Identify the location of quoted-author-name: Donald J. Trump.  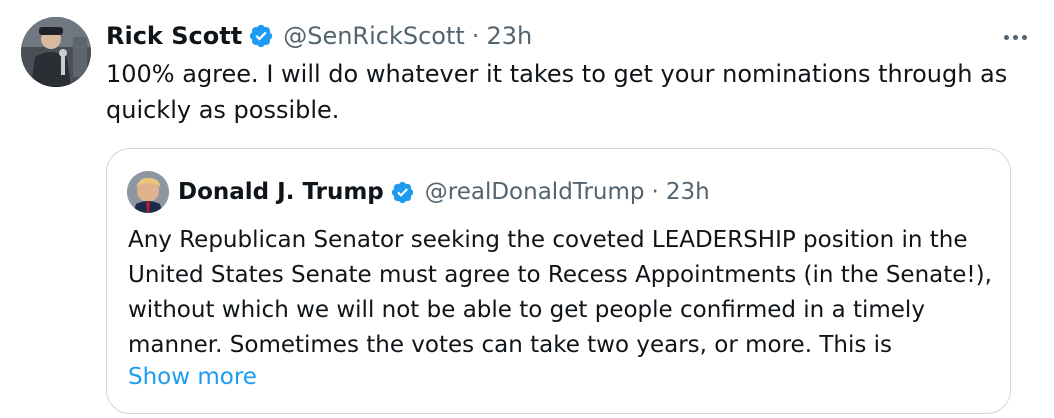
(281, 192).